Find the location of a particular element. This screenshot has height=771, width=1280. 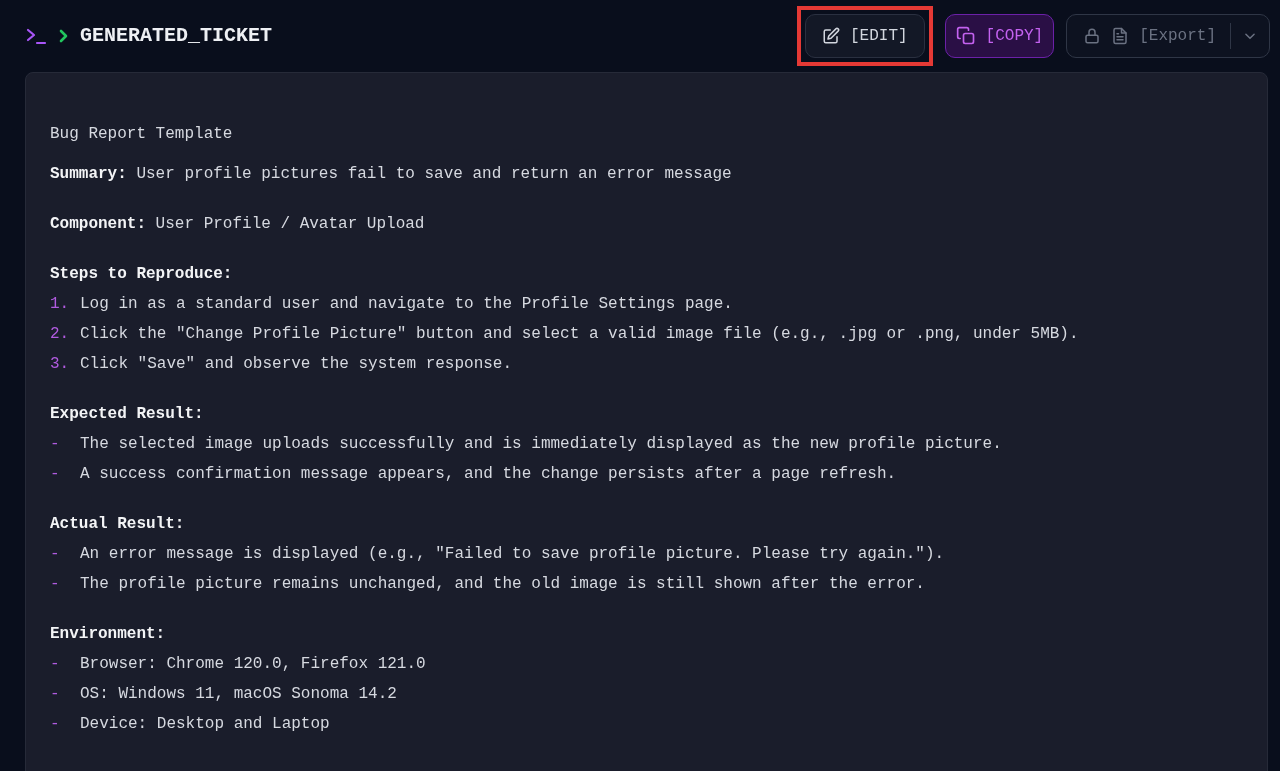

copy-button: [COPY] is located at coordinates (999, 36).